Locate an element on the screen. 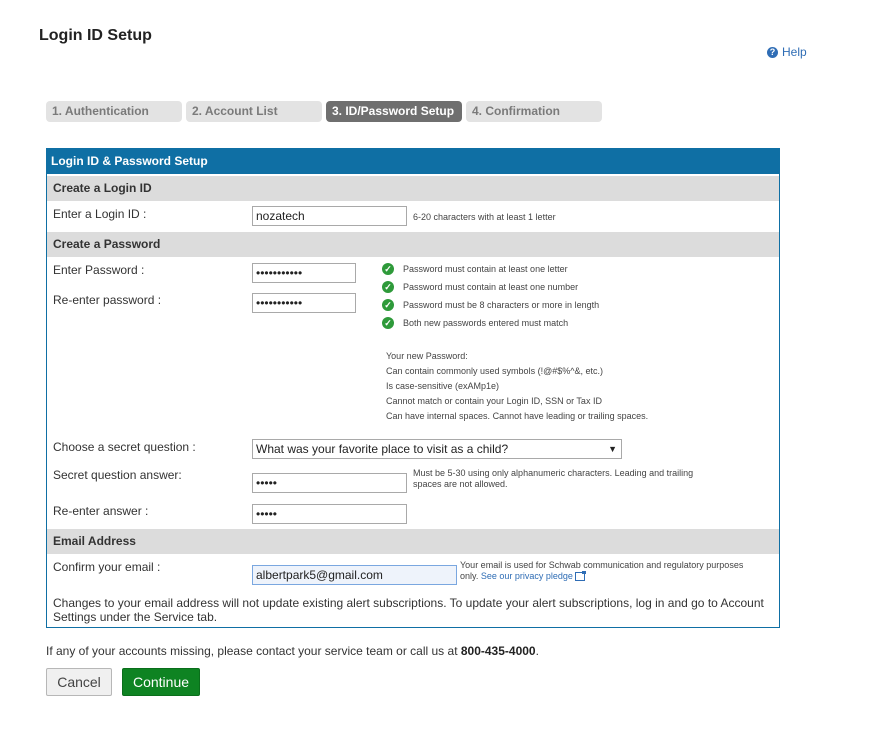 The width and height of the screenshot is (880, 742). section-create-login-id: Create a Login ID is located at coordinates (413, 188).